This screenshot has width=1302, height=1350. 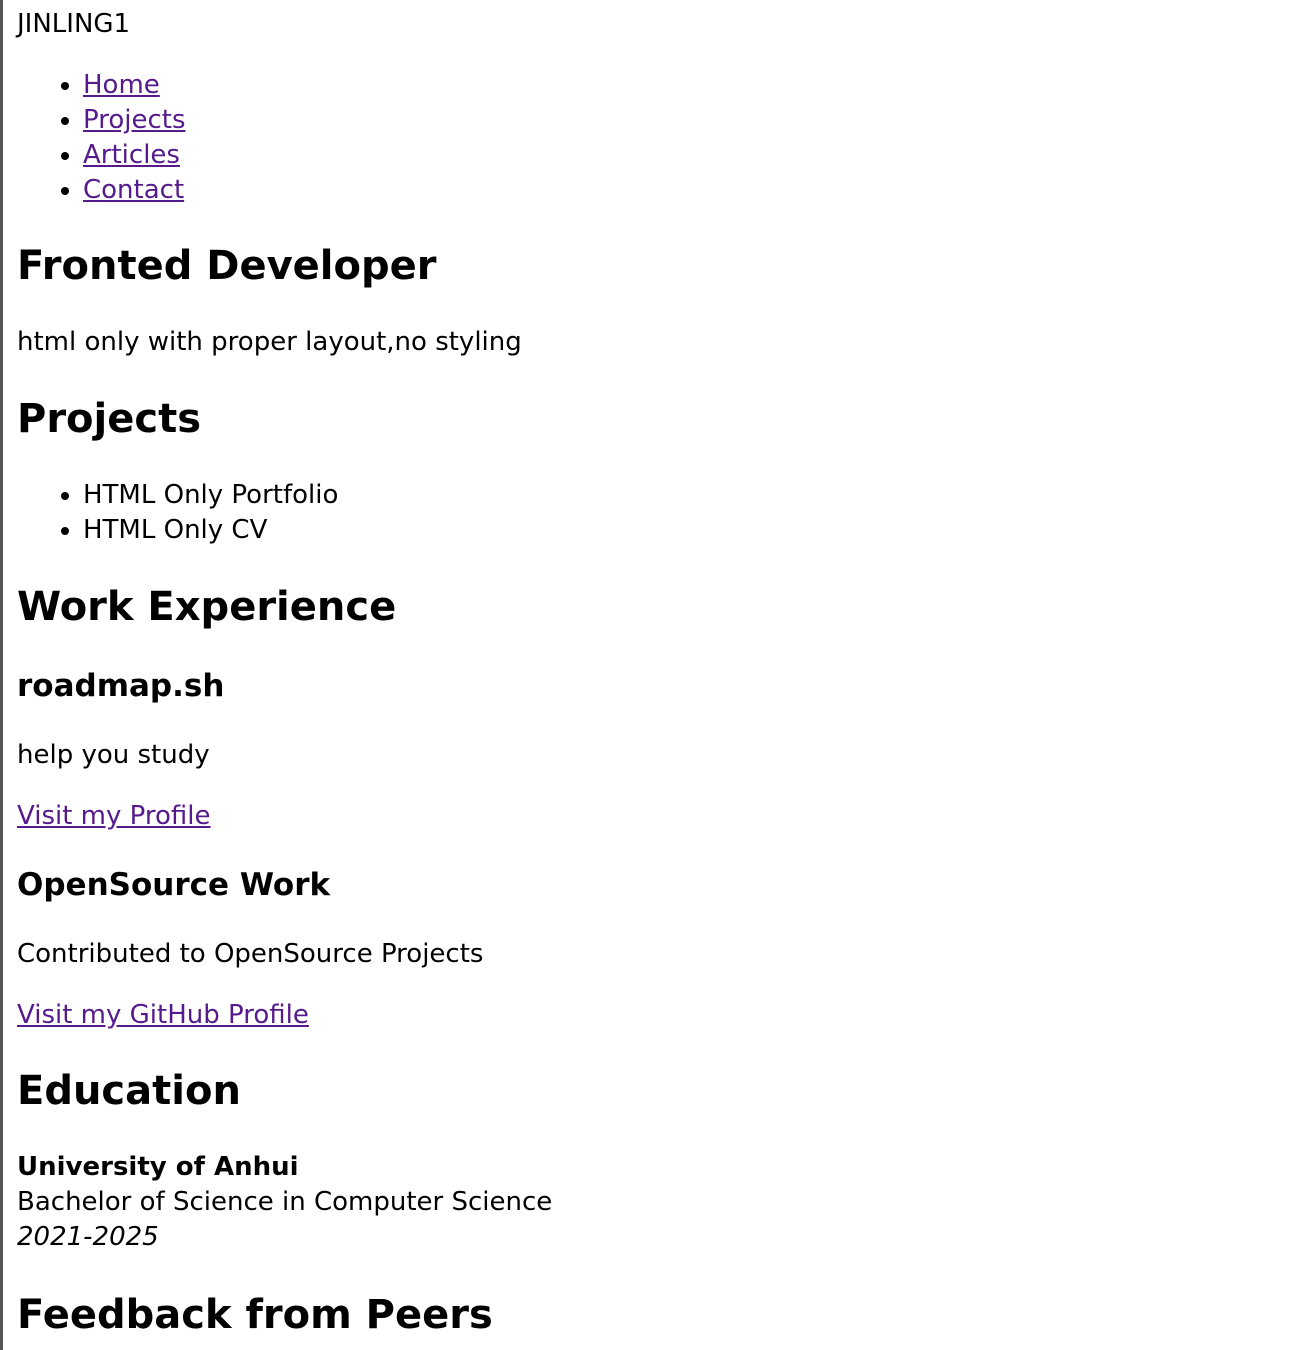 I want to click on project-item: HTML Only Portfolio, so click(x=210, y=495).